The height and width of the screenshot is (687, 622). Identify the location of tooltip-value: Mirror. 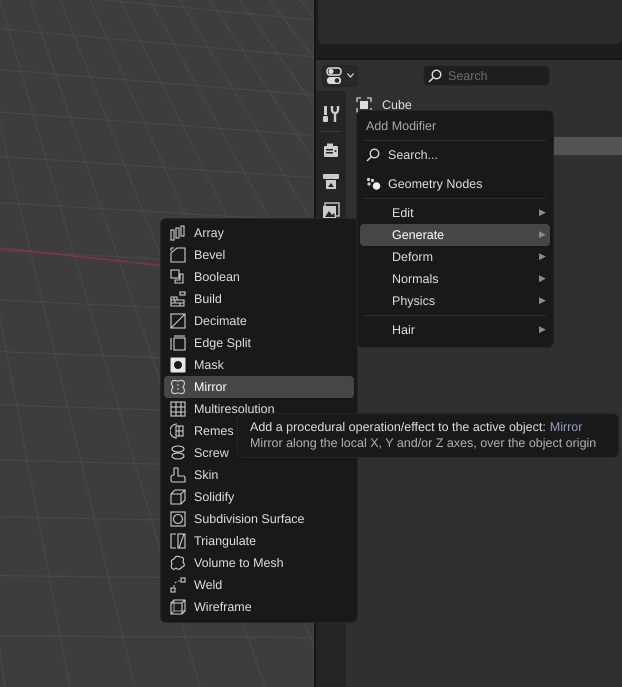
(566, 427).